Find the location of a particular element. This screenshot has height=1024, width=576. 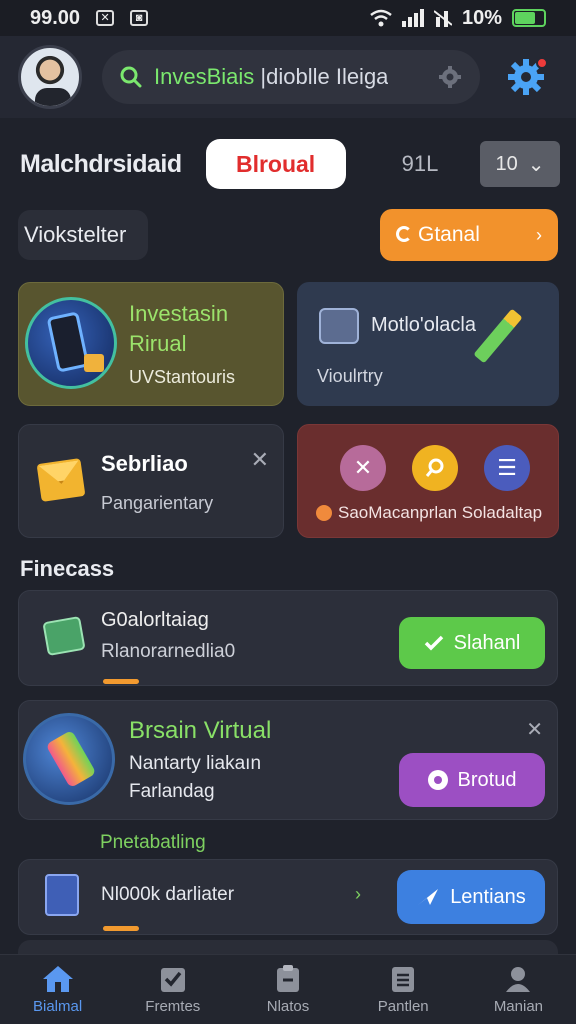

notification-icon: ✕ is located at coordinates (105, 18).